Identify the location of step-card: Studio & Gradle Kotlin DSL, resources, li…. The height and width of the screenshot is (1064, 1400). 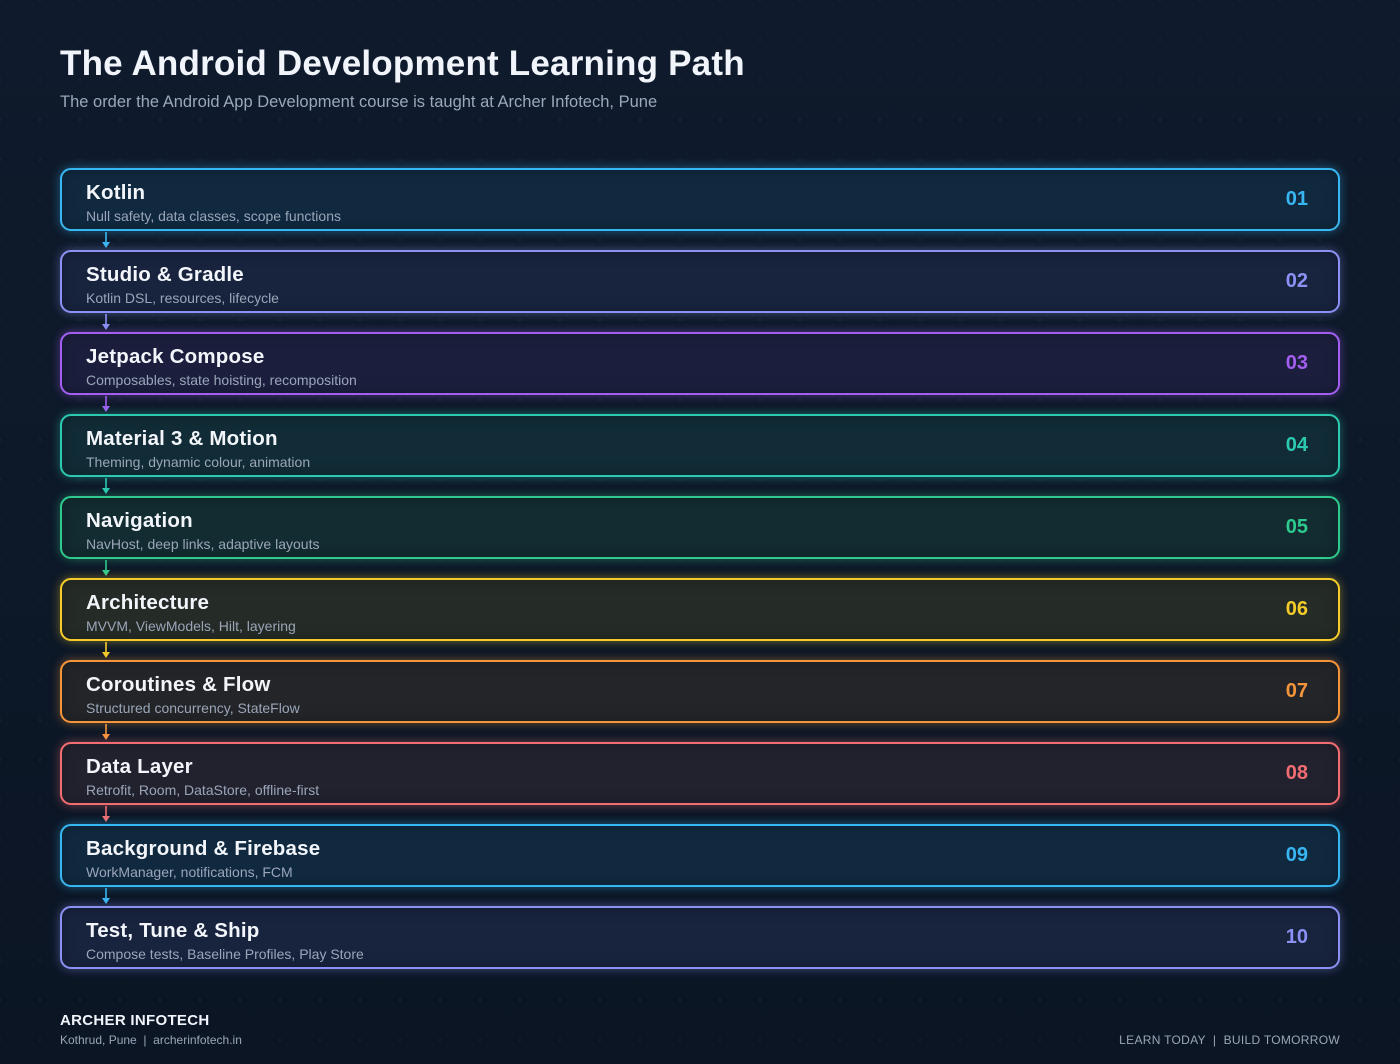
(700, 281).